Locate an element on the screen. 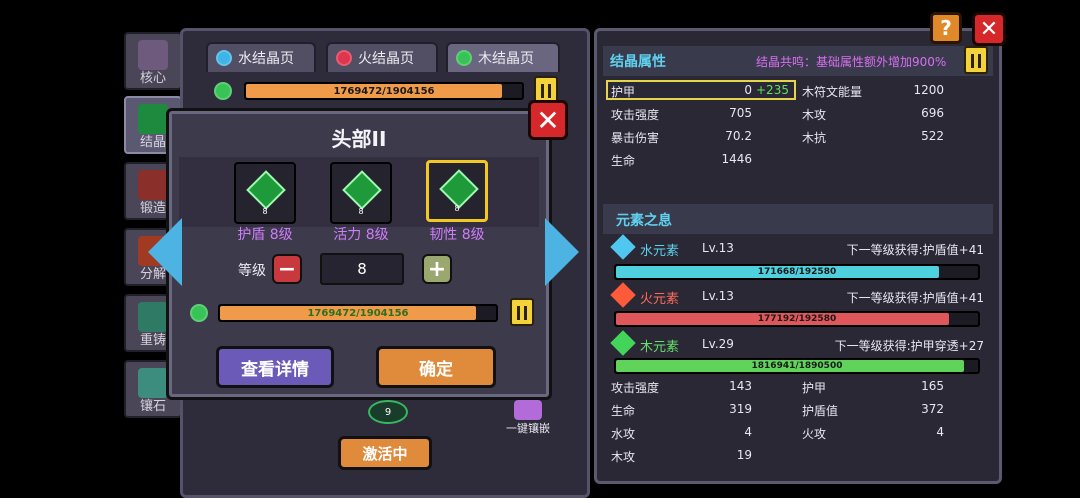 The width and height of the screenshot is (1080, 498). tab-label: 木结晶页 is located at coordinates (506, 59).